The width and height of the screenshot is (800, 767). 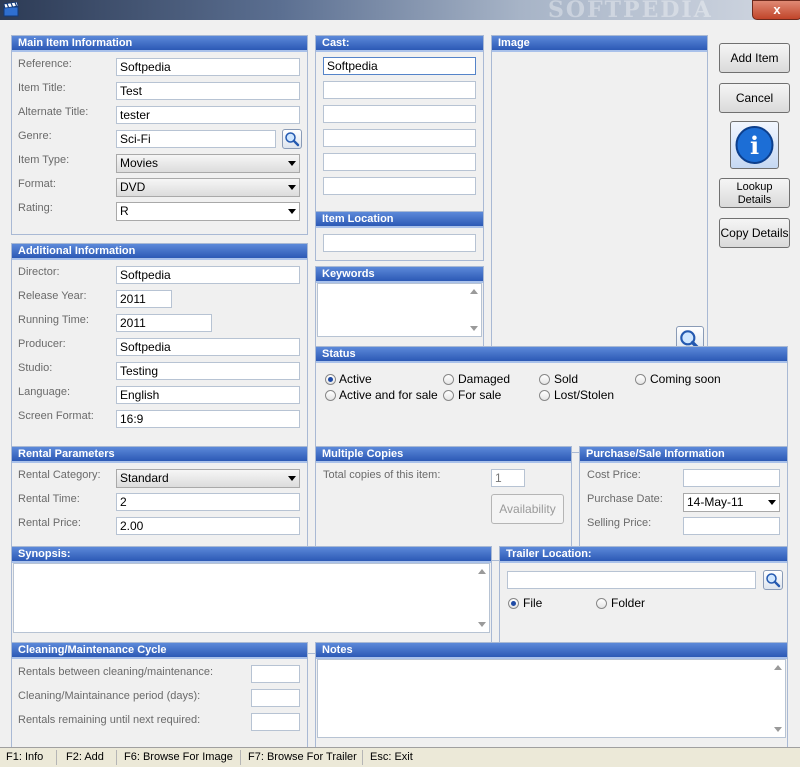 What do you see at coordinates (448, 379) in the screenshot?
I see `status-radio-damaged` at bounding box center [448, 379].